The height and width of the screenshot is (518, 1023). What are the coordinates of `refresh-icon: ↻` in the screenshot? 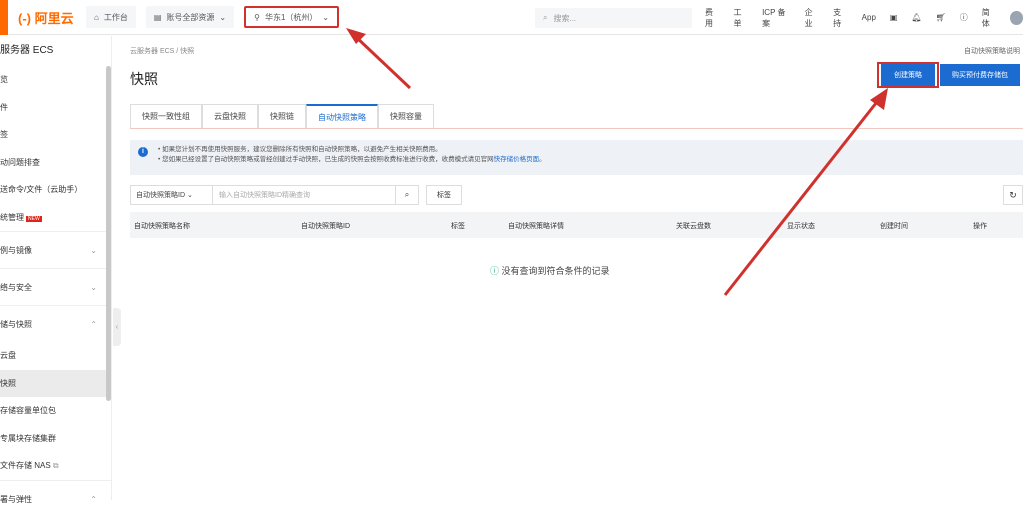 It's located at (1013, 194).